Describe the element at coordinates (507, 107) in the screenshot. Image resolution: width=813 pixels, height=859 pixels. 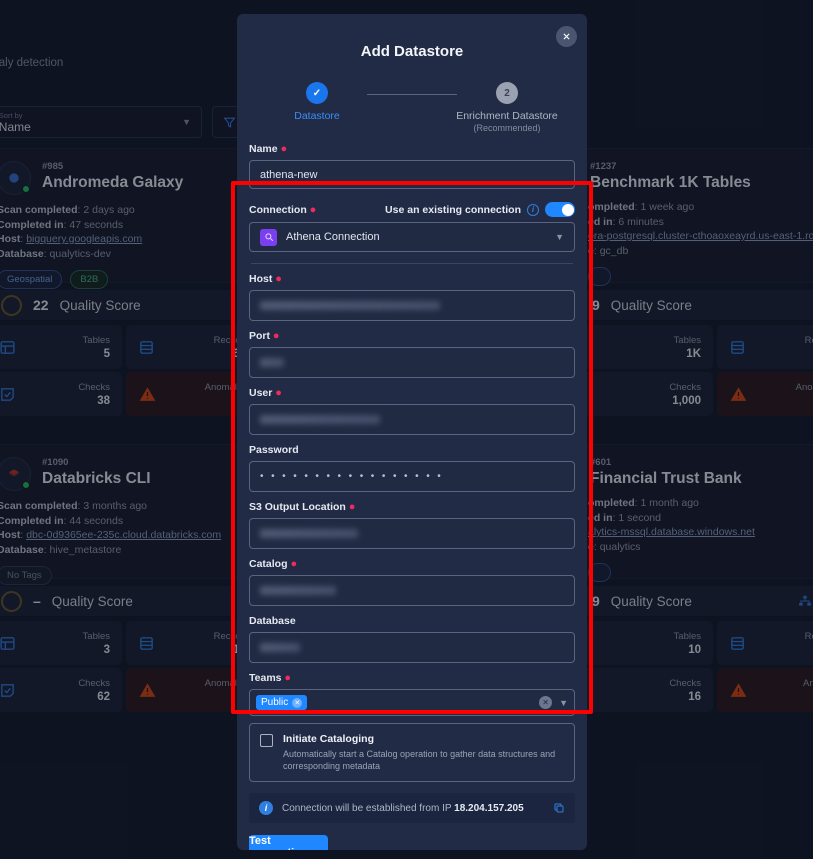
I see `step-enrichment-datastore: 2 Enrichment Datastore (Recommended)` at that location.